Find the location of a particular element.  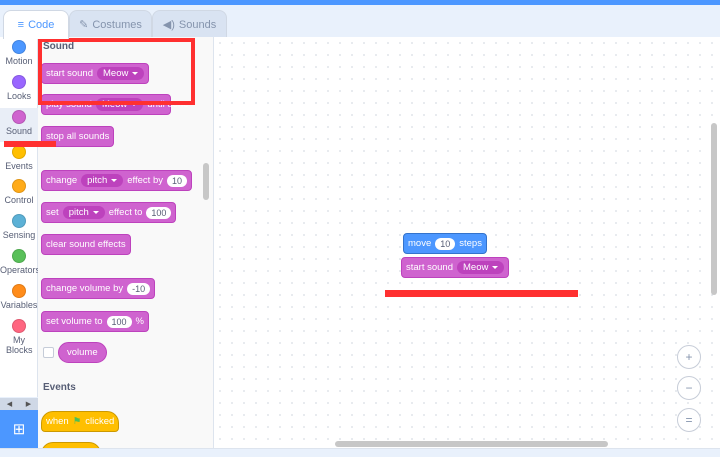

category-sound: Sound is located at coordinates (19, 125).